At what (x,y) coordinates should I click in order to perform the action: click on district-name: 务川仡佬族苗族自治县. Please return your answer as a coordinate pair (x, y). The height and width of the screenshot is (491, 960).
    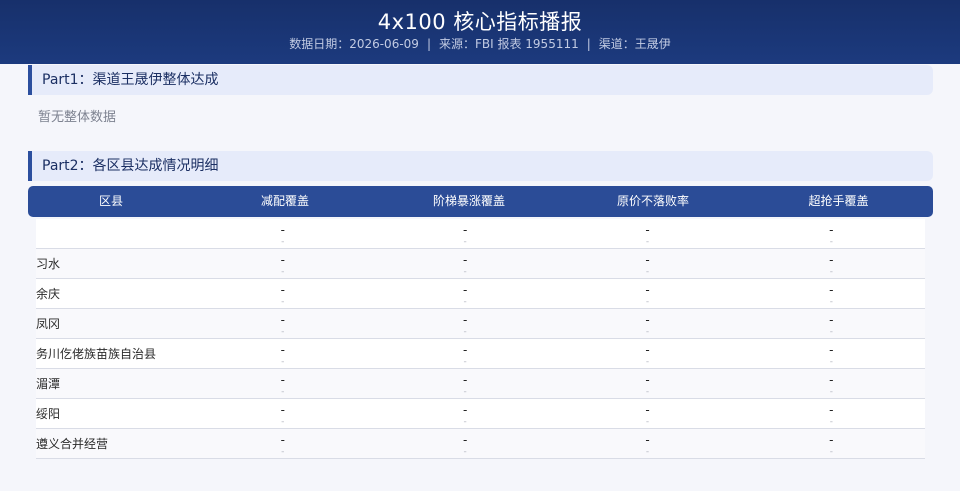
    Looking at the image, I should click on (96, 354).